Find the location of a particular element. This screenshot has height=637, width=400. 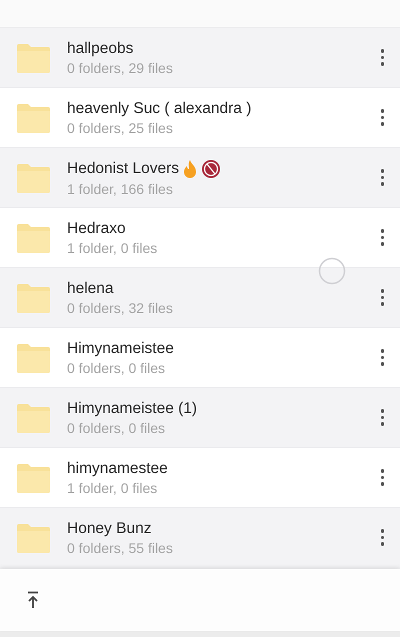

folder-details: 0 folders, 55 files is located at coordinates (120, 548).